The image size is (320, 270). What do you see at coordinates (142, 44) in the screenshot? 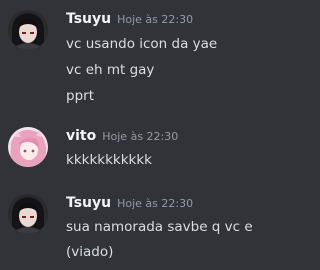
I see `message-text: vc usando icon da yae` at bounding box center [142, 44].